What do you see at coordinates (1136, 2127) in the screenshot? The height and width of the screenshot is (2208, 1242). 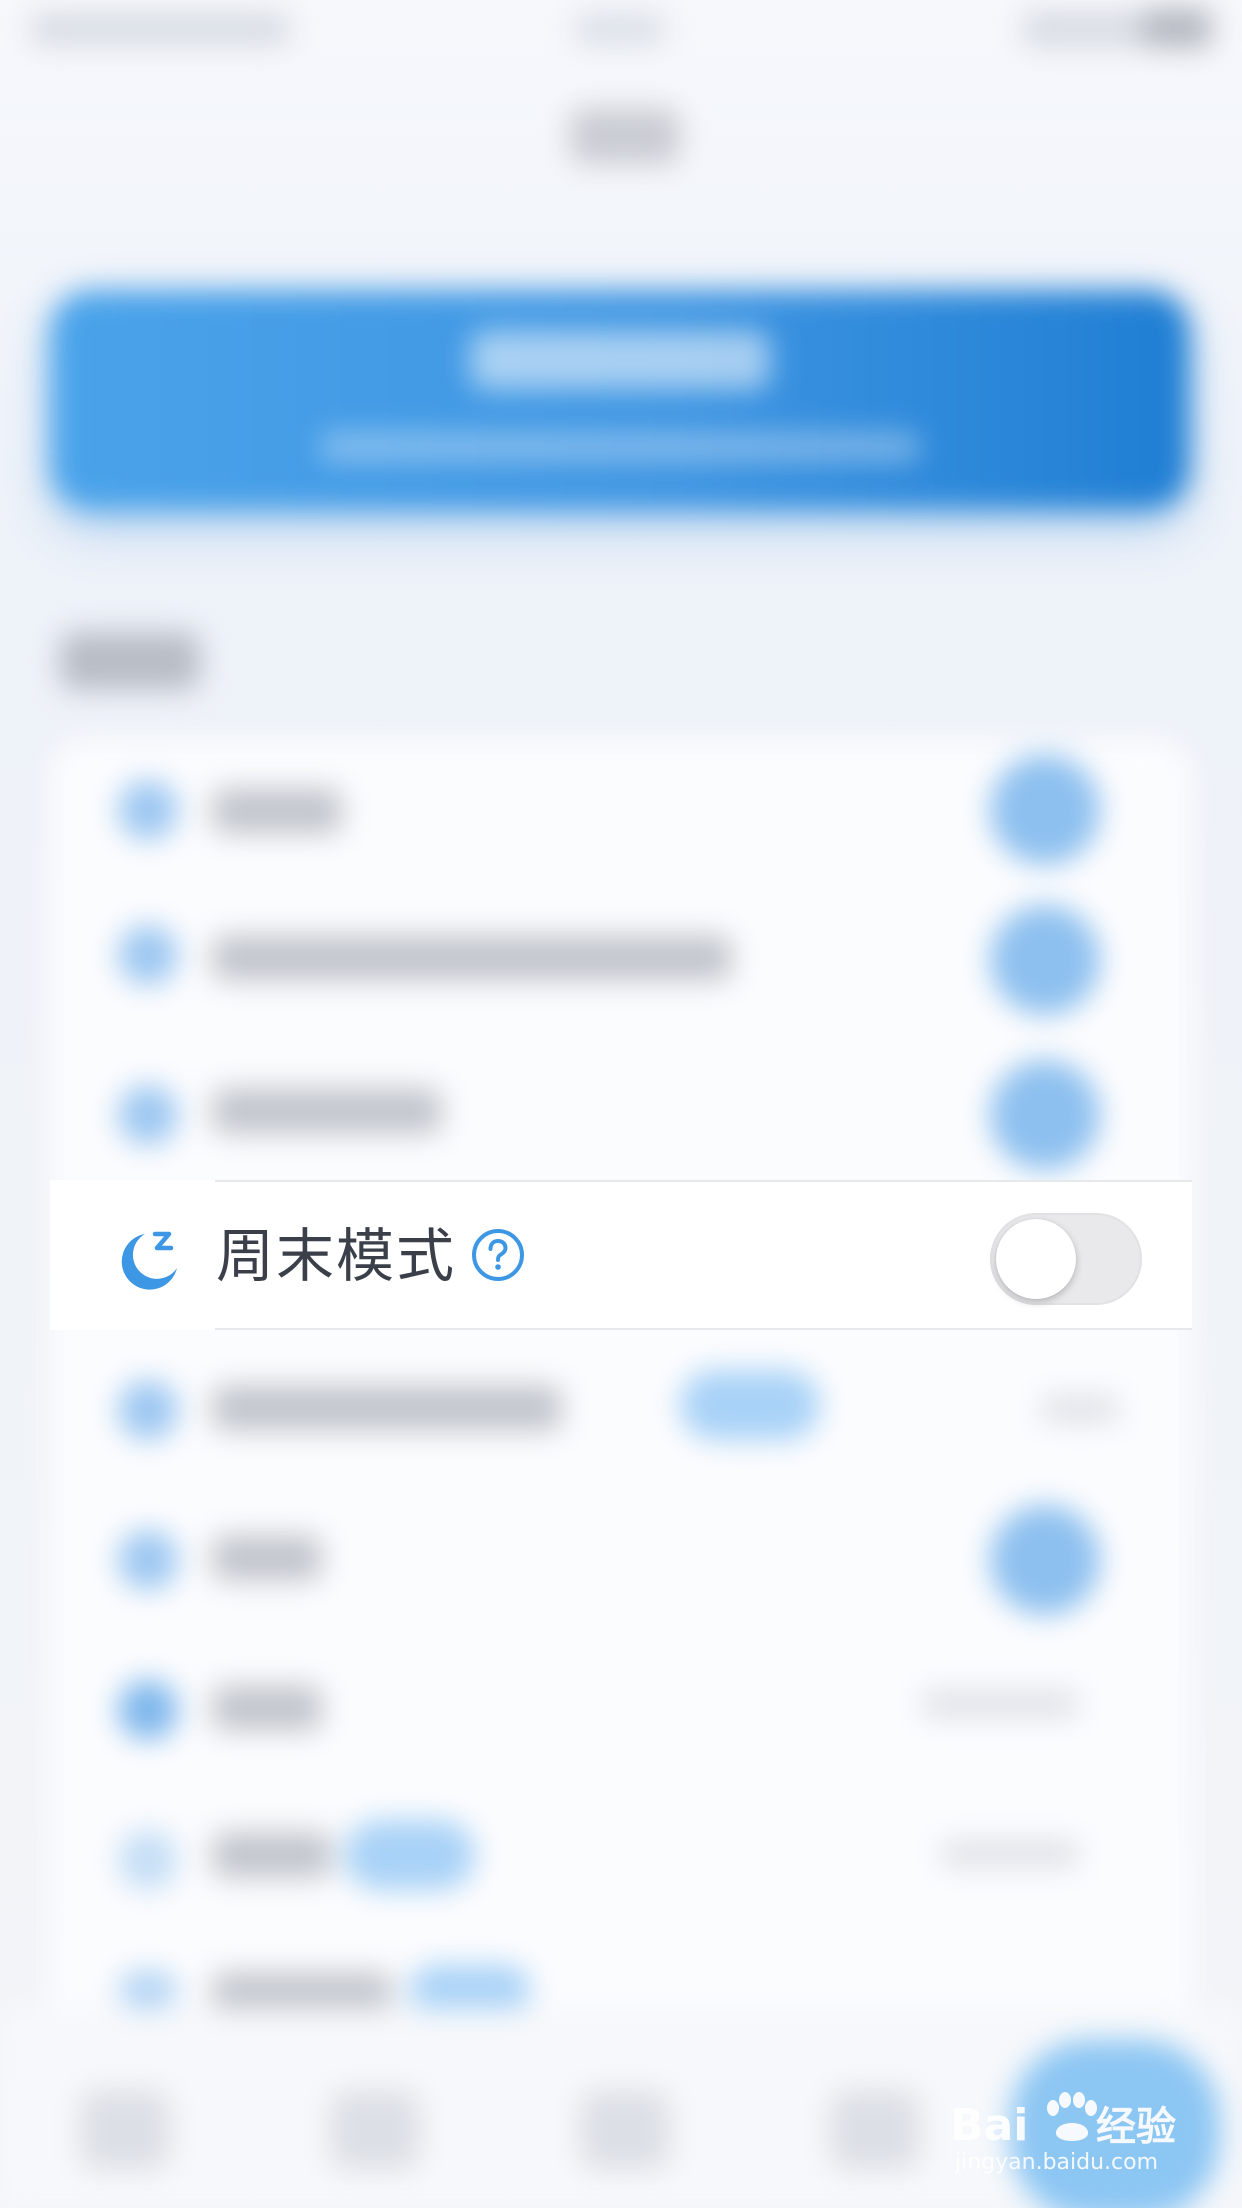 I see `svg-text: 经验` at bounding box center [1136, 2127].